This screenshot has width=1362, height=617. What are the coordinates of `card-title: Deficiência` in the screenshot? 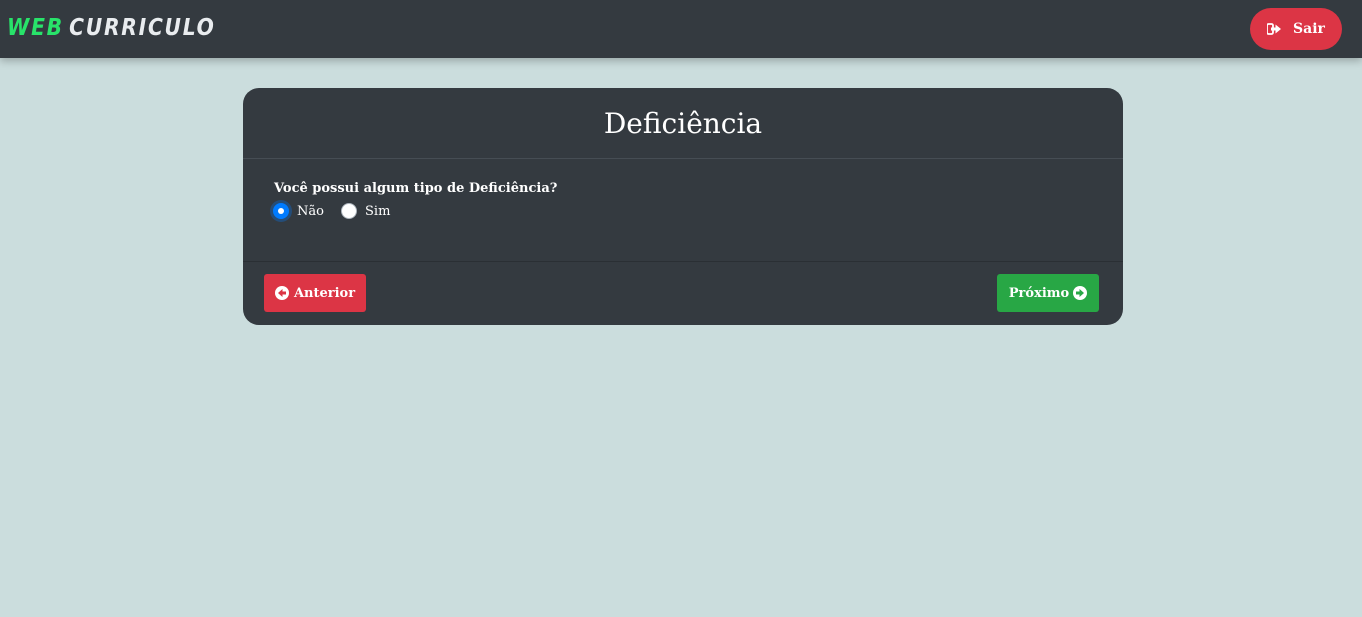 It's located at (683, 123).